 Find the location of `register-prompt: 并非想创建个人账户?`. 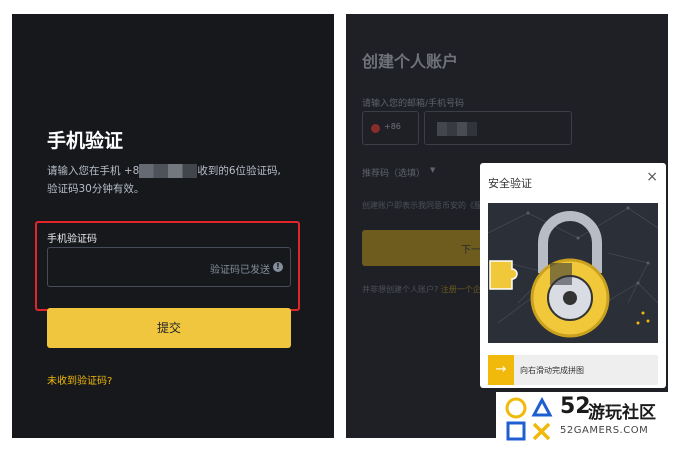

register-prompt: 并非想创建个人账户? is located at coordinates (400, 289).